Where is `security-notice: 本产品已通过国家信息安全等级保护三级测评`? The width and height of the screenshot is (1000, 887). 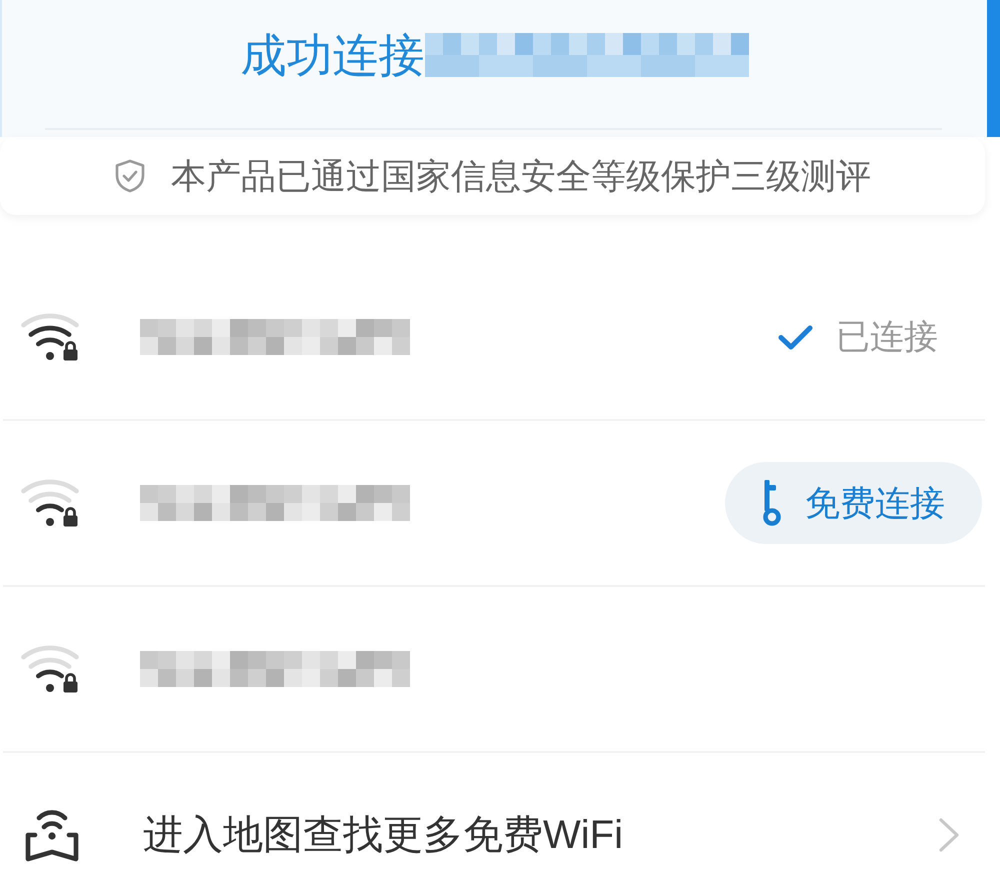
security-notice: 本产品已通过国家信息安全等级保护三级测评 is located at coordinates (521, 176).